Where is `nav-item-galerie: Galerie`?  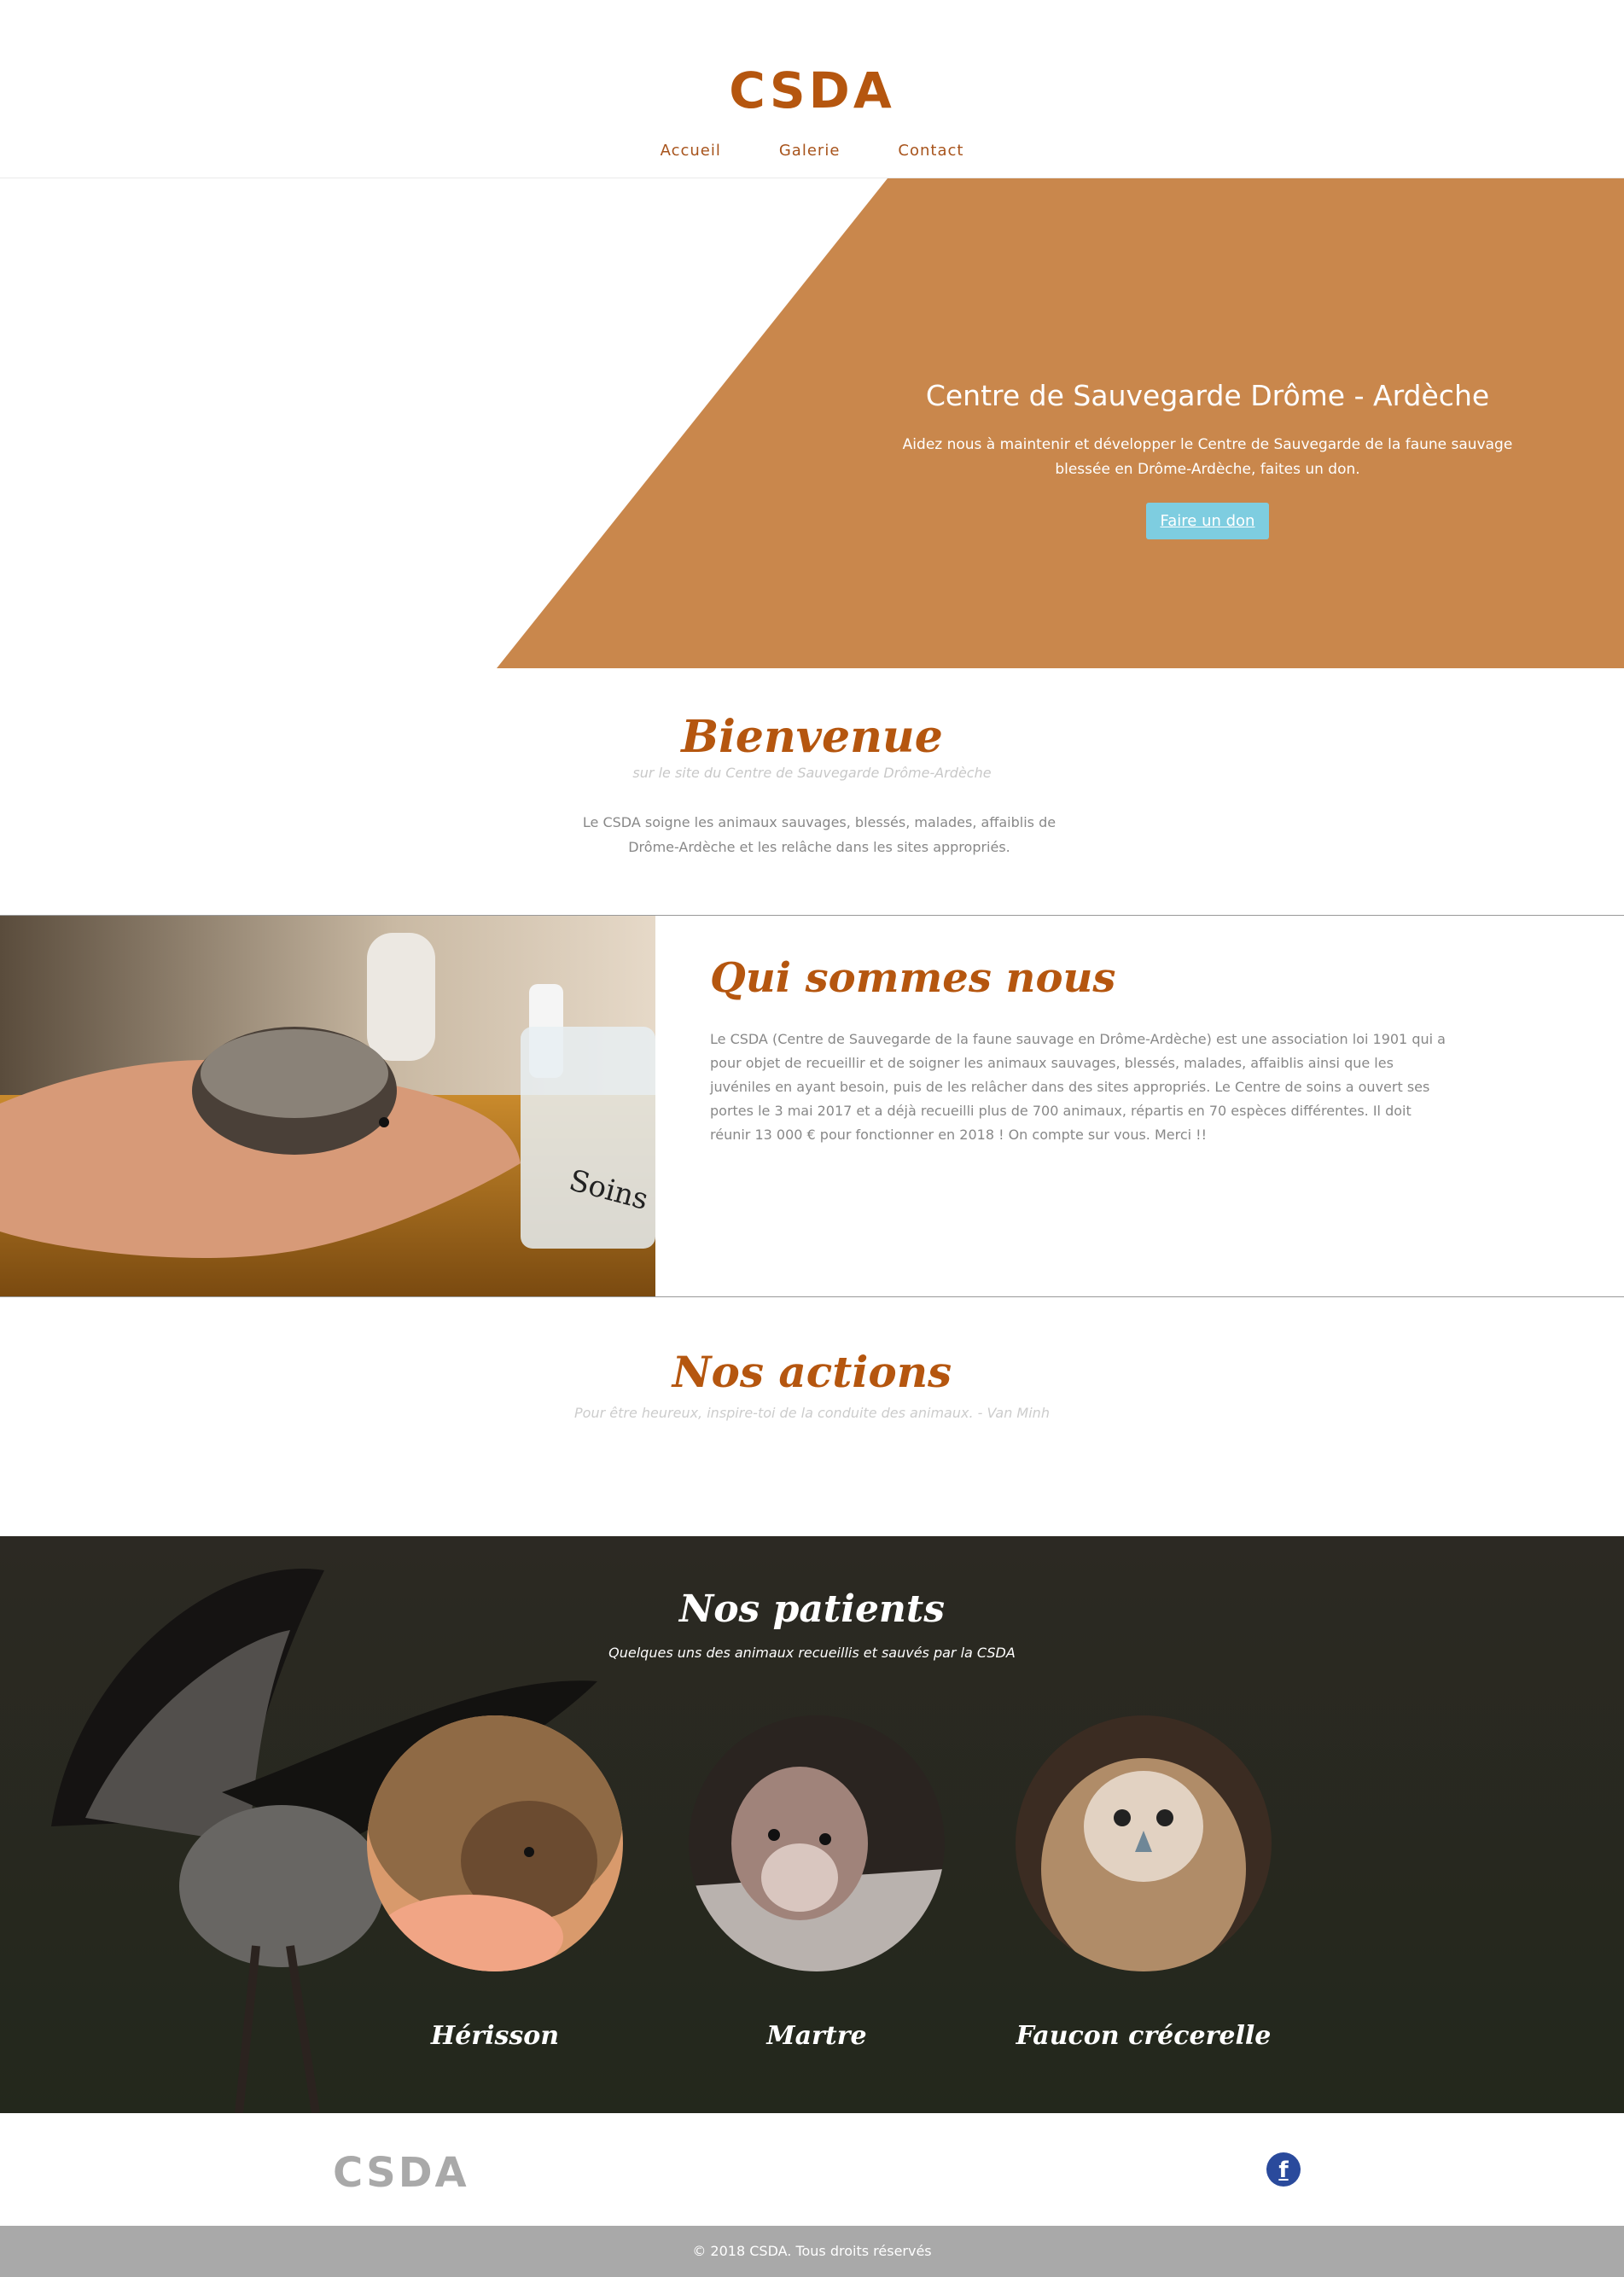
nav-item-galerie: Galerie is located at coordinates (810, 151).